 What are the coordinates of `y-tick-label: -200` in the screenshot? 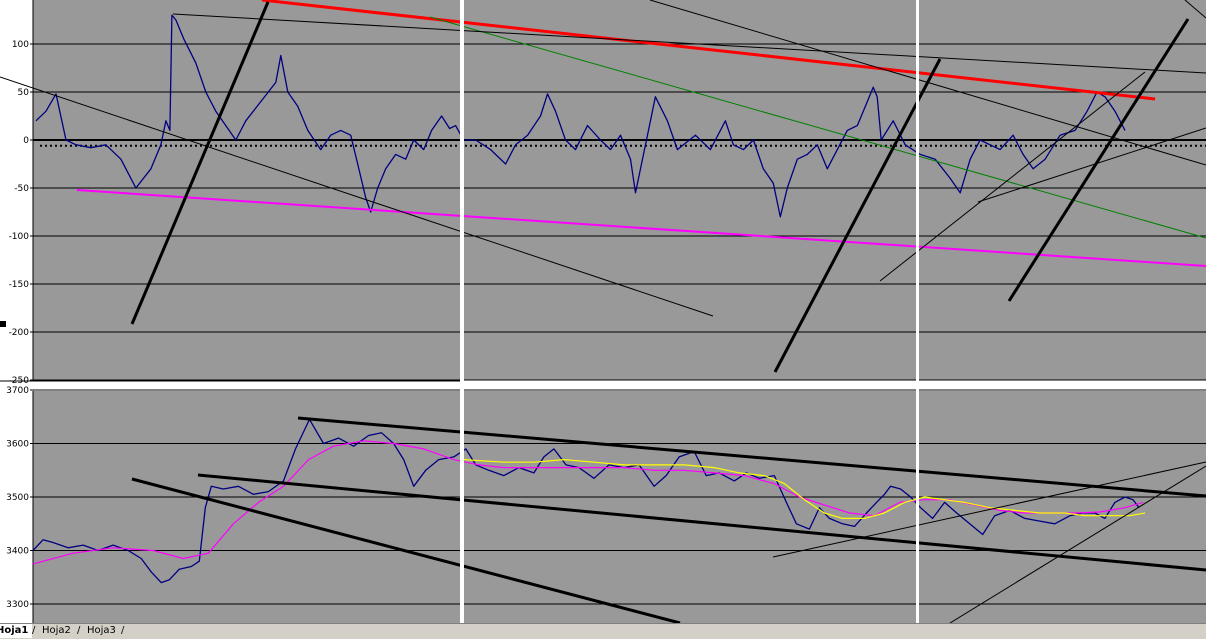 It's located at (19, 333).